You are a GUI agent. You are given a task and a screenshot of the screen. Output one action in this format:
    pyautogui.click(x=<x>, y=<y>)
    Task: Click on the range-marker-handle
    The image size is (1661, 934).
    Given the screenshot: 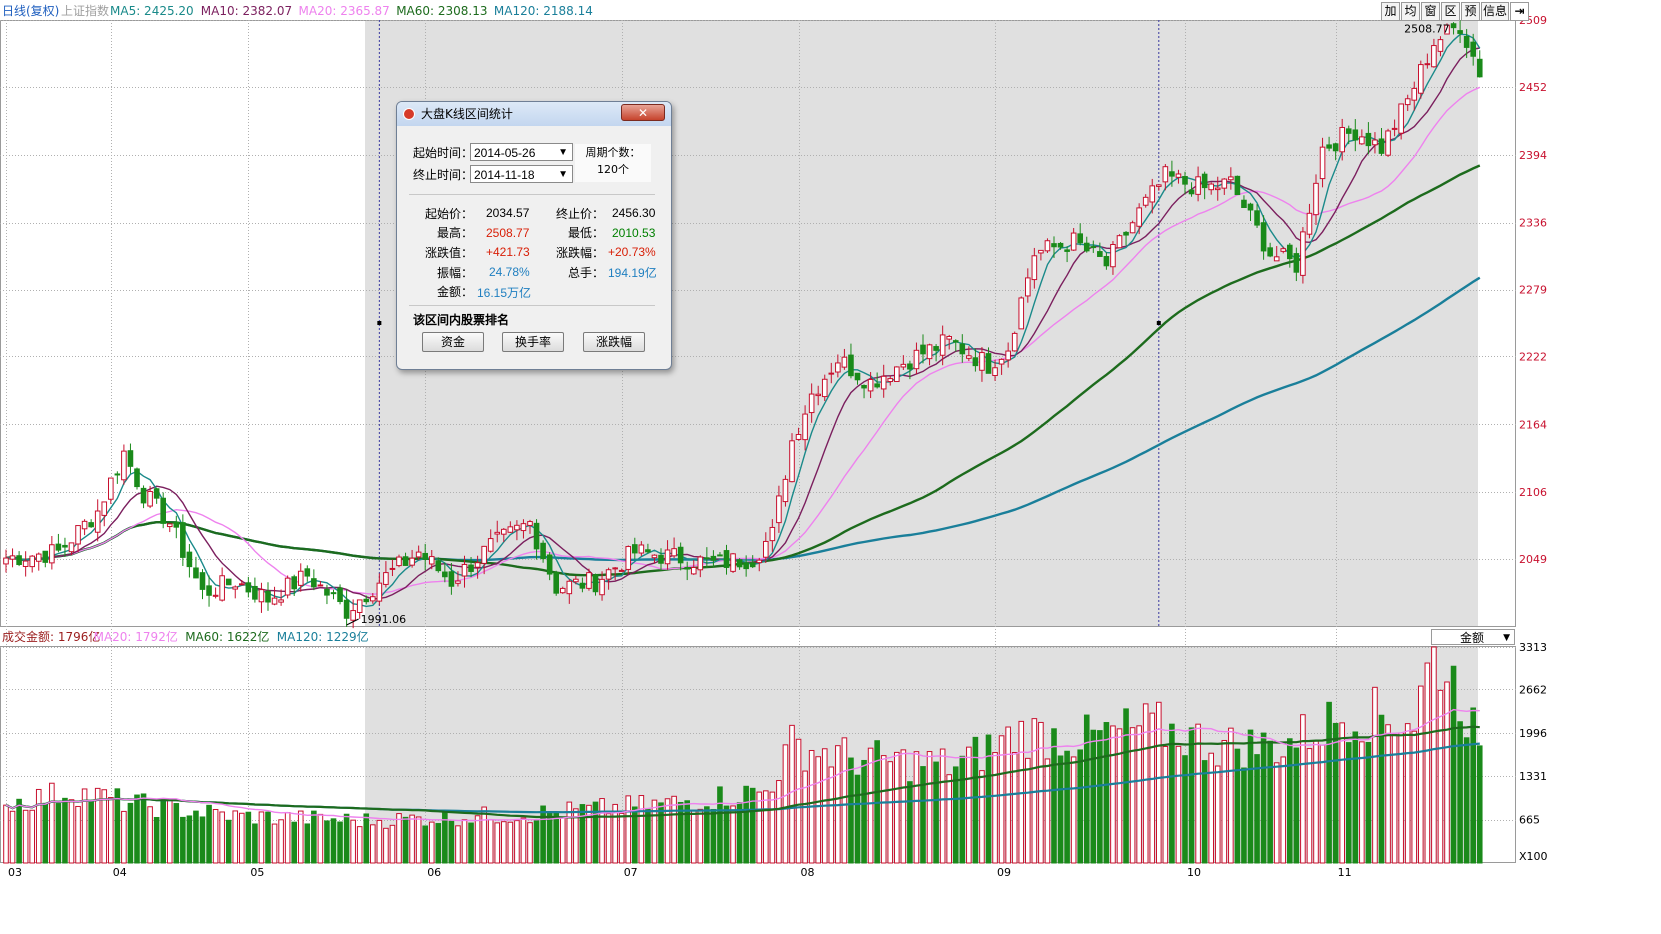 What is the action you would take?
    pyautogui.click(x=379, y=323)
    